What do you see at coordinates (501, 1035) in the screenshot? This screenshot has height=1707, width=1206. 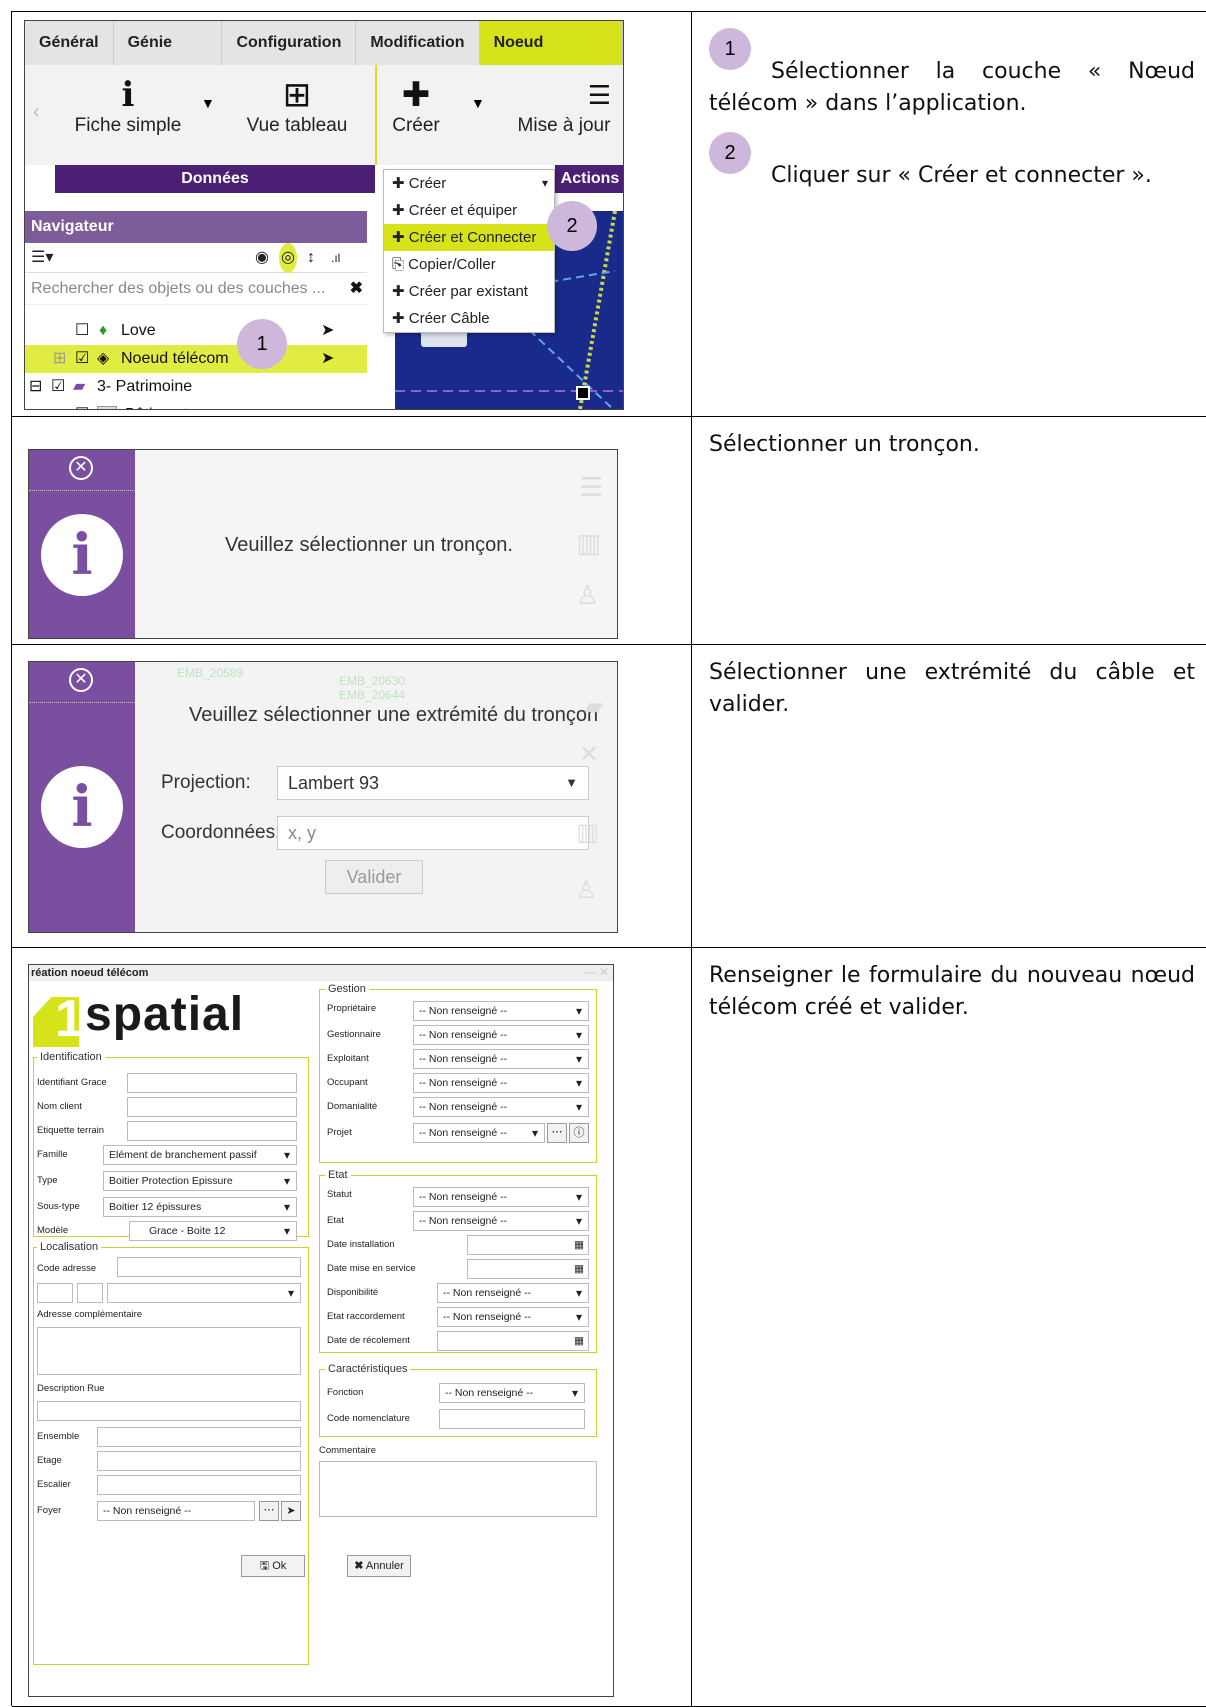 I see `gestionnaire-select: -- Non renseigné --` at bounding box center [501, 1035].